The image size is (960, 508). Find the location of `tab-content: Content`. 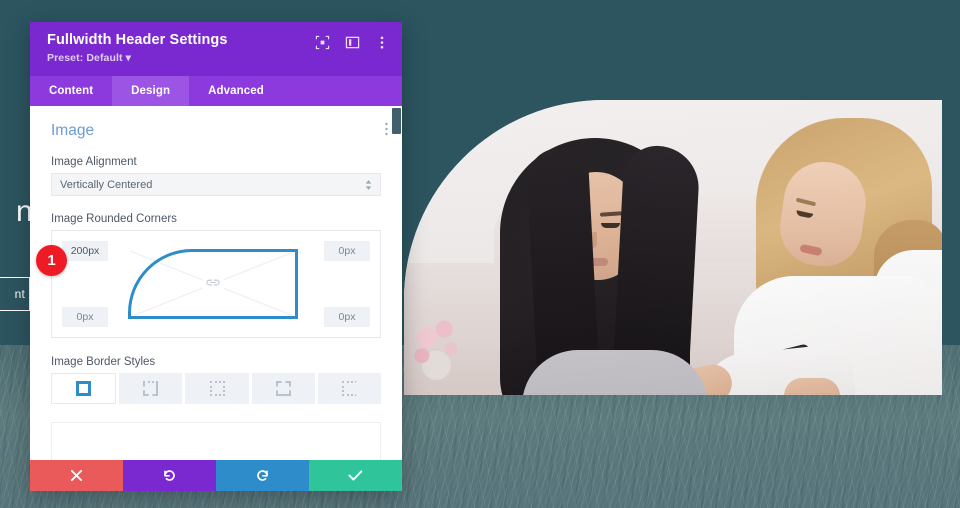

tab-content: Content is located at coordinates (71, 91).